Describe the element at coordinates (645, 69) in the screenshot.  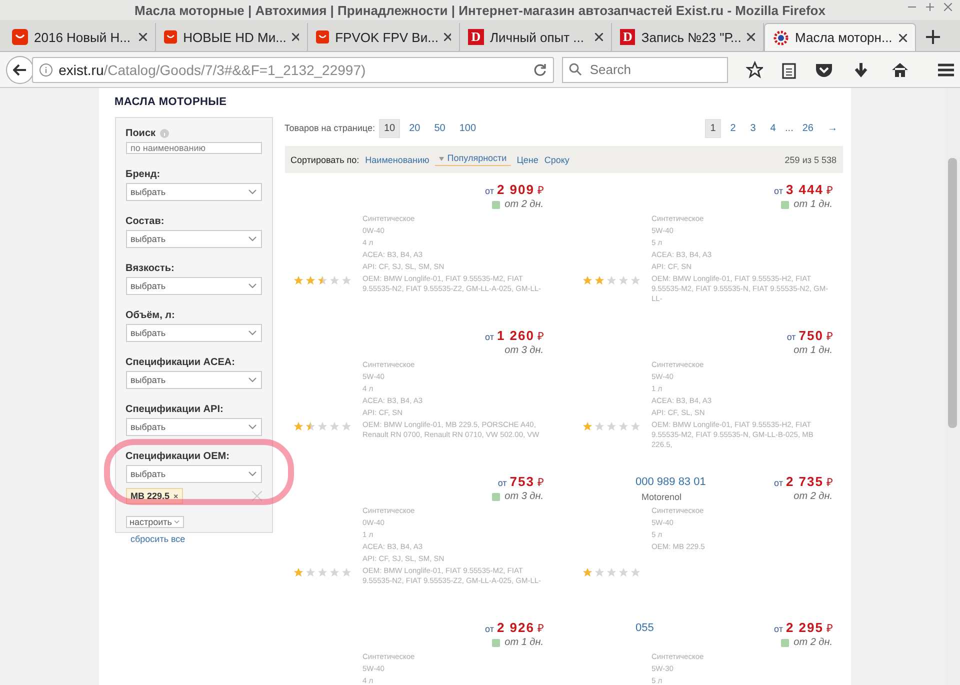
I see `search-field: Search` at that location.